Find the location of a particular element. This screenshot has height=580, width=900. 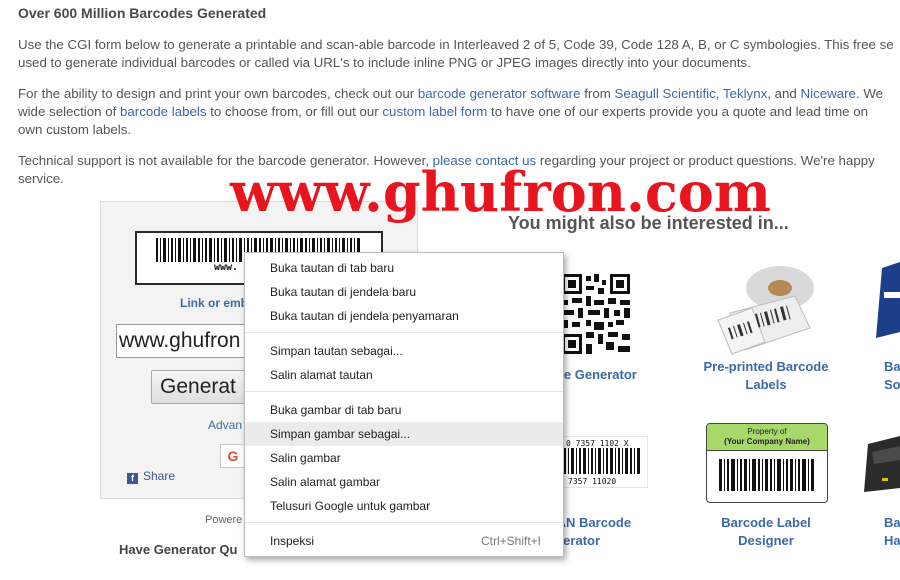

label-designer-image: Property of (Your Company Name) is located at coordinates (767, 463).